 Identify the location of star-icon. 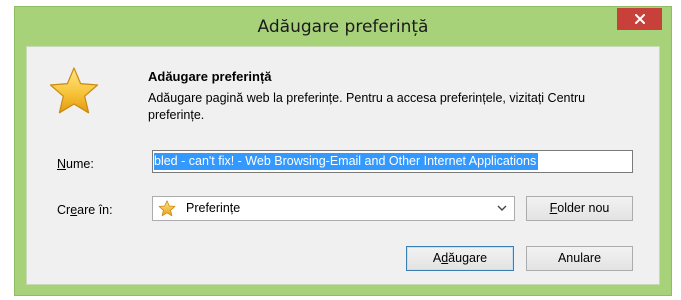
(74, 90).